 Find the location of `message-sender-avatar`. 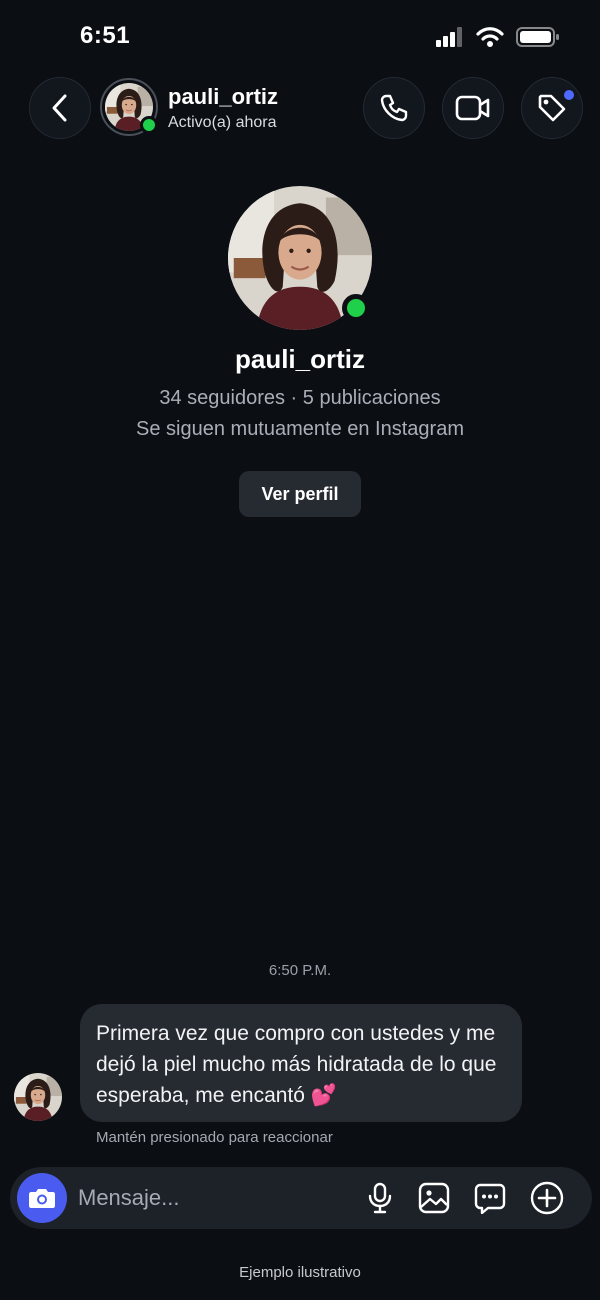

message-sender-avatar is located at coordinates (38, 1097).